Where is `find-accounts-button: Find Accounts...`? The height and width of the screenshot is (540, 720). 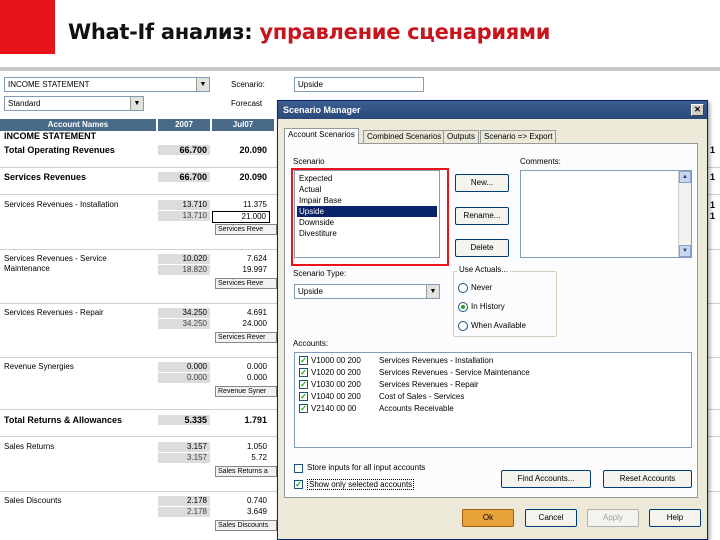
find-accounts-button: Find Accounts... is located at coordinates (546, 479).